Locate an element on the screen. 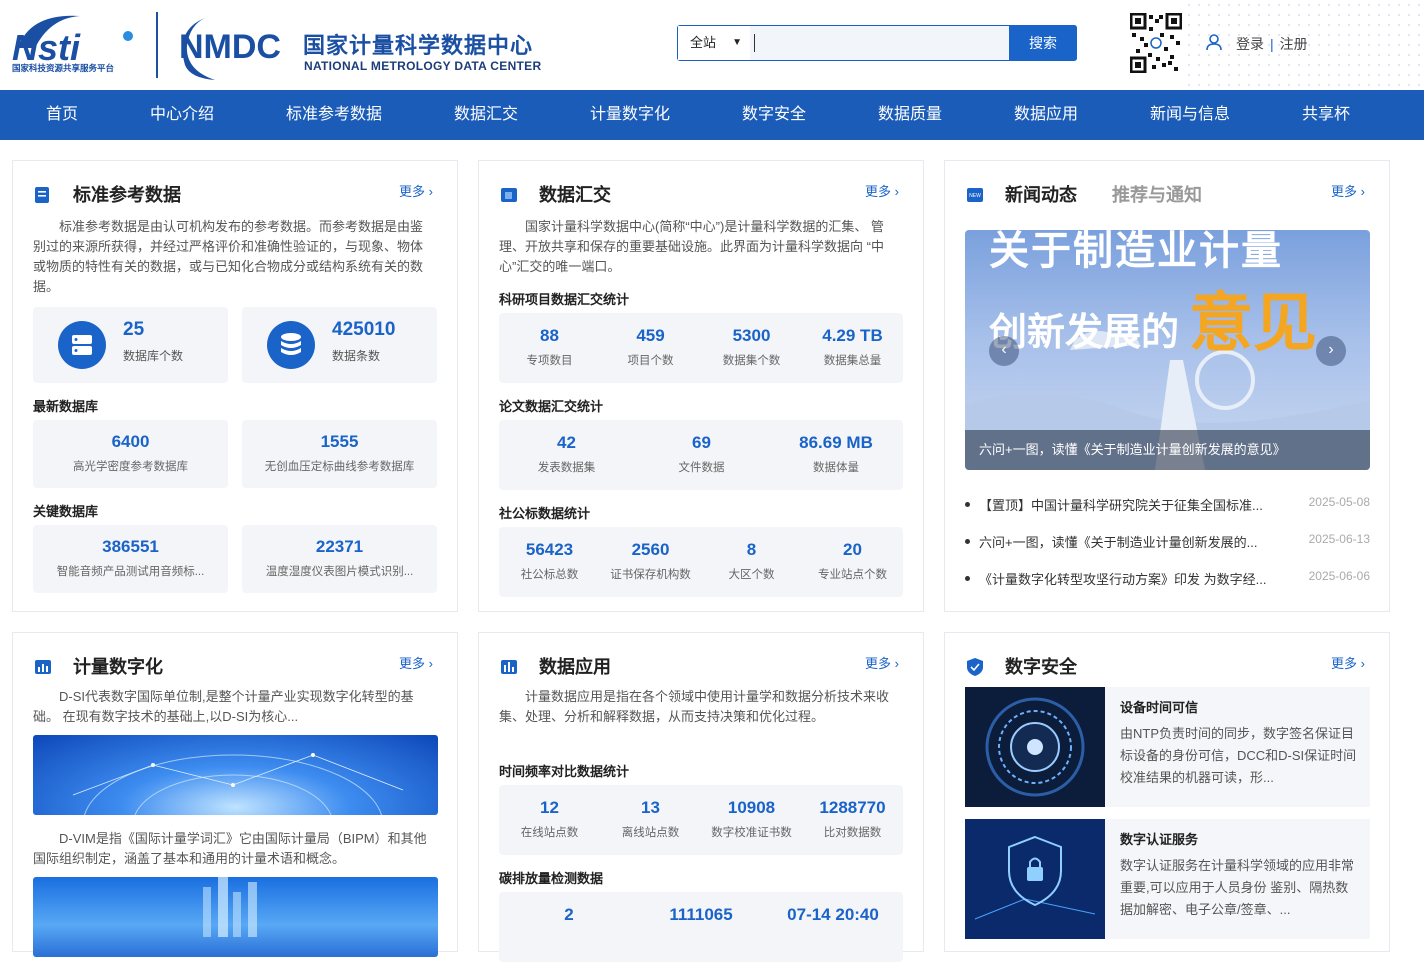 This screenshot has height=962, width=1424. site-title-en: NATIONAL METROLOGY DATA CENTER is located at coordinates (423, 66).